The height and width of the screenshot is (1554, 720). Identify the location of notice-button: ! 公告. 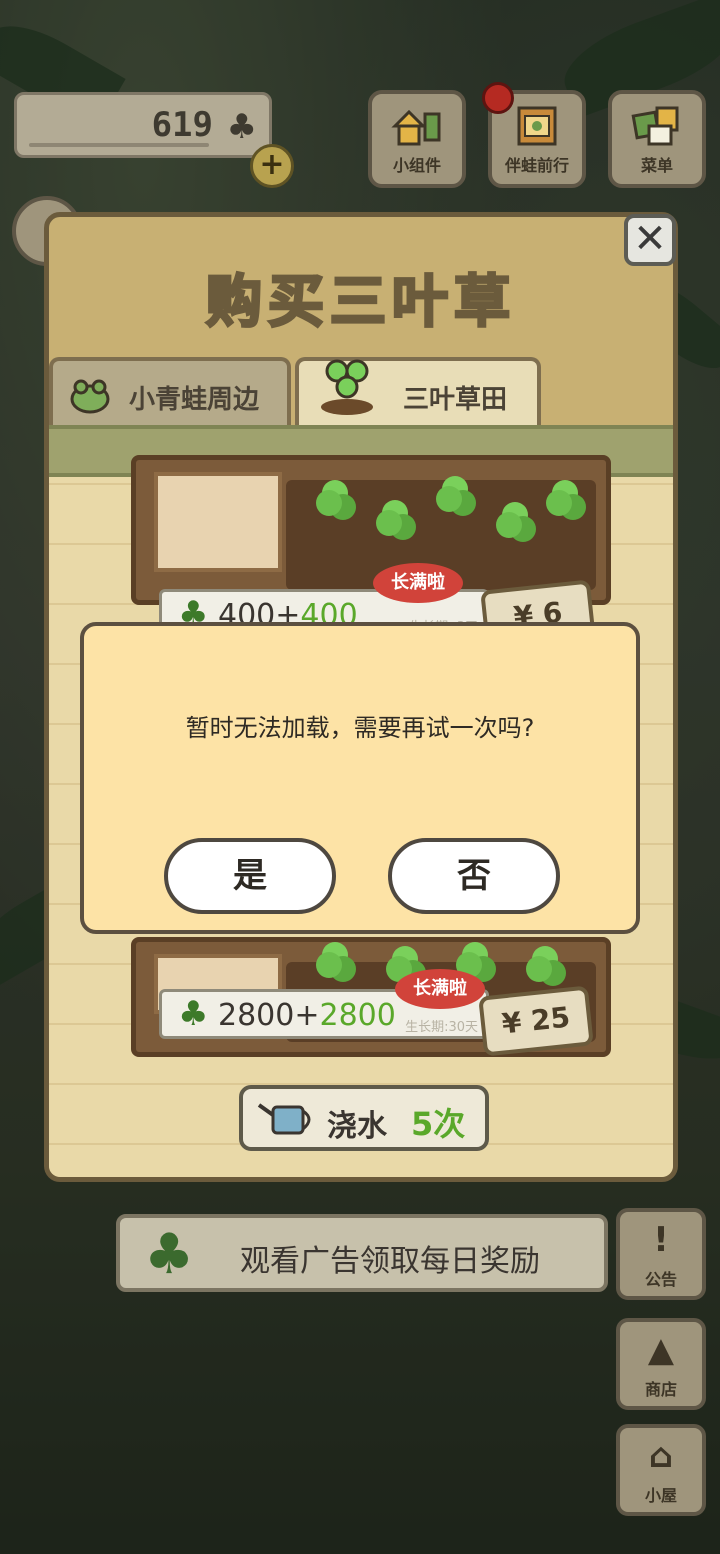
(661, 1254).